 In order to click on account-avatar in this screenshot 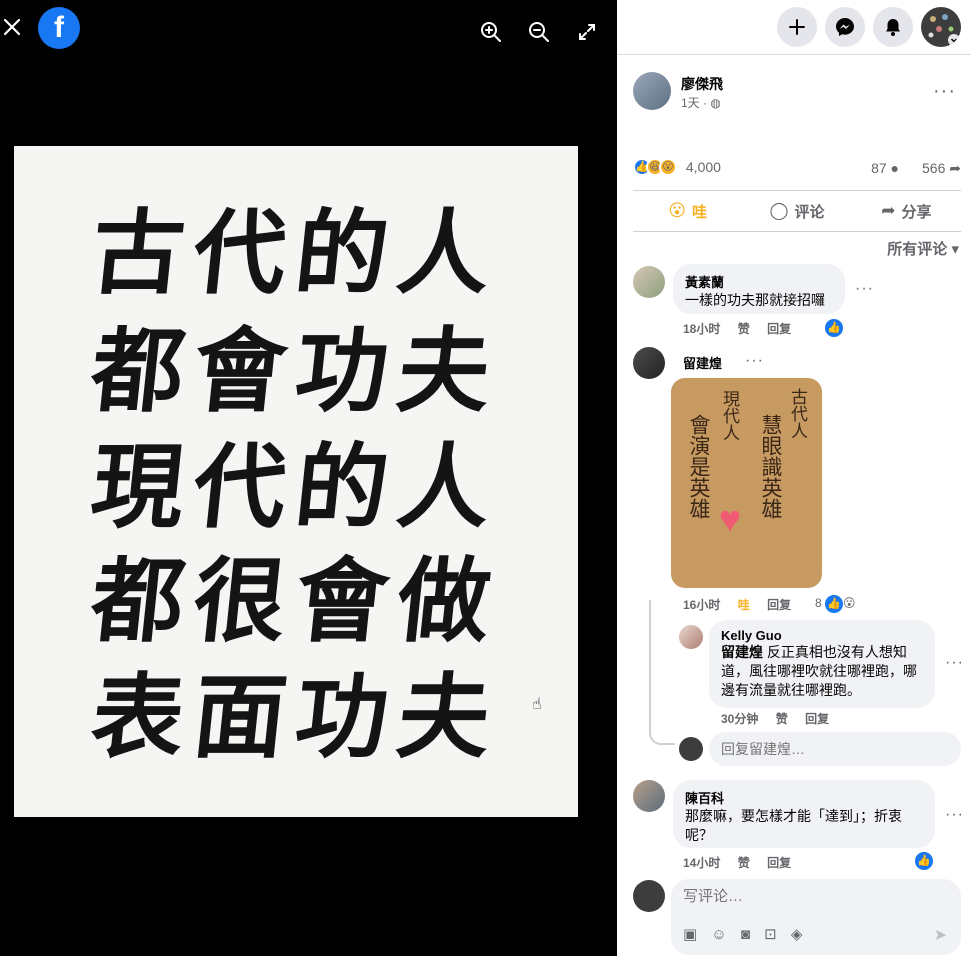, I will do `click(941, 27)`.